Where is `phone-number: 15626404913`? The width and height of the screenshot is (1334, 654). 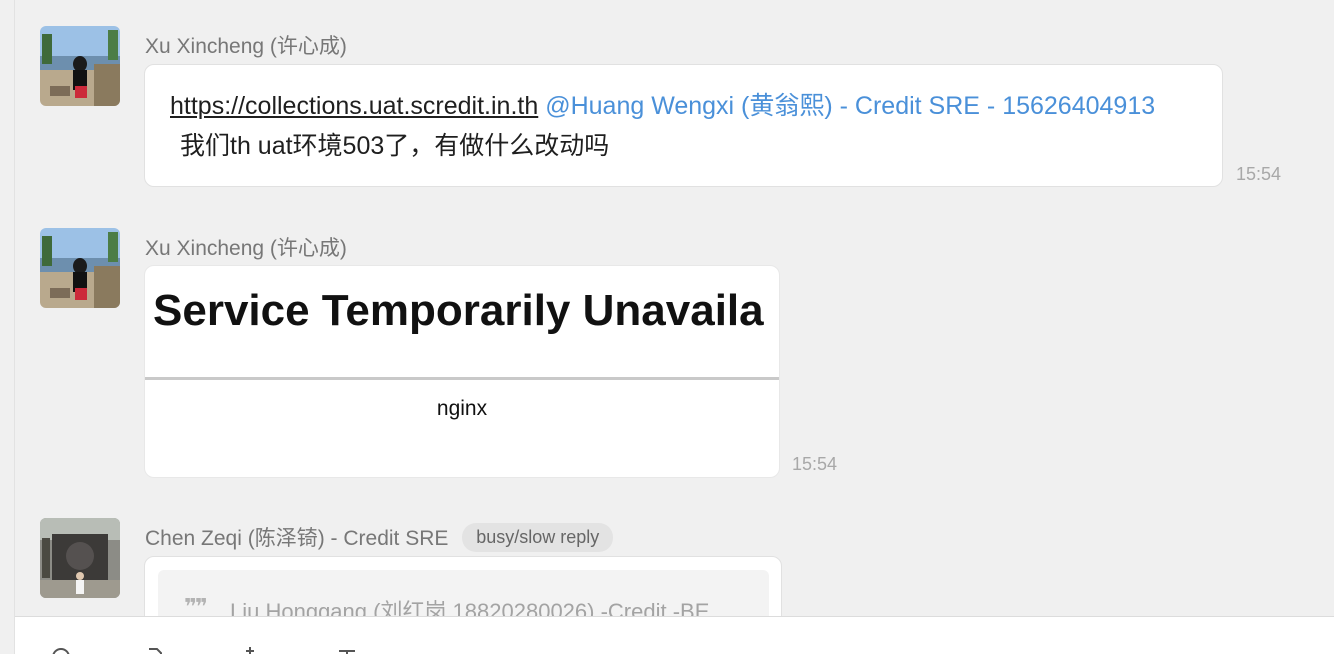 phone-number: 15626404913 is located at coordinates (1078, 106).